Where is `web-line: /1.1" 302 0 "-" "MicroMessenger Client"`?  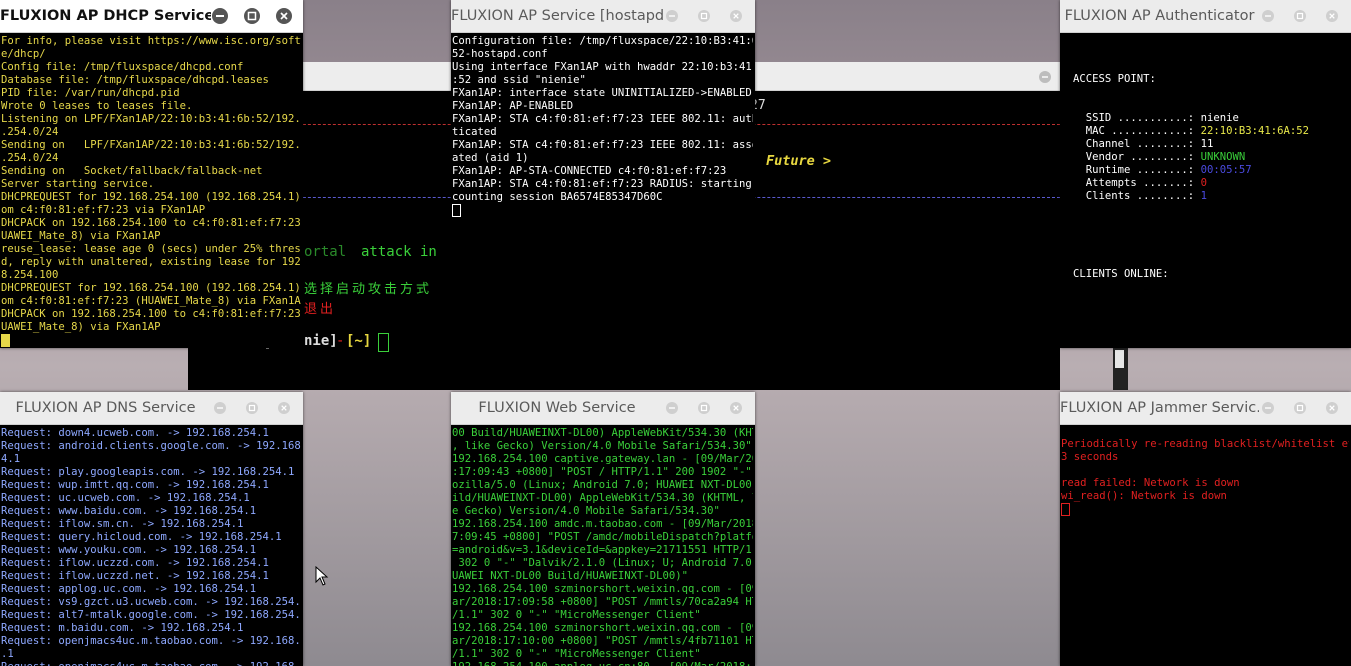
web-line: /1.1" 302 0 "-" "MicroMessenger Client" is located at coordinates (576, 654).